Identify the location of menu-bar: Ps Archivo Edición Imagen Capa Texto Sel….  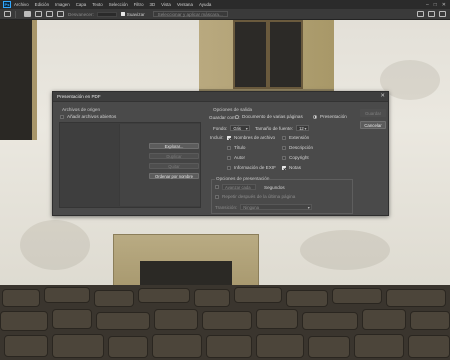
(225, 4).